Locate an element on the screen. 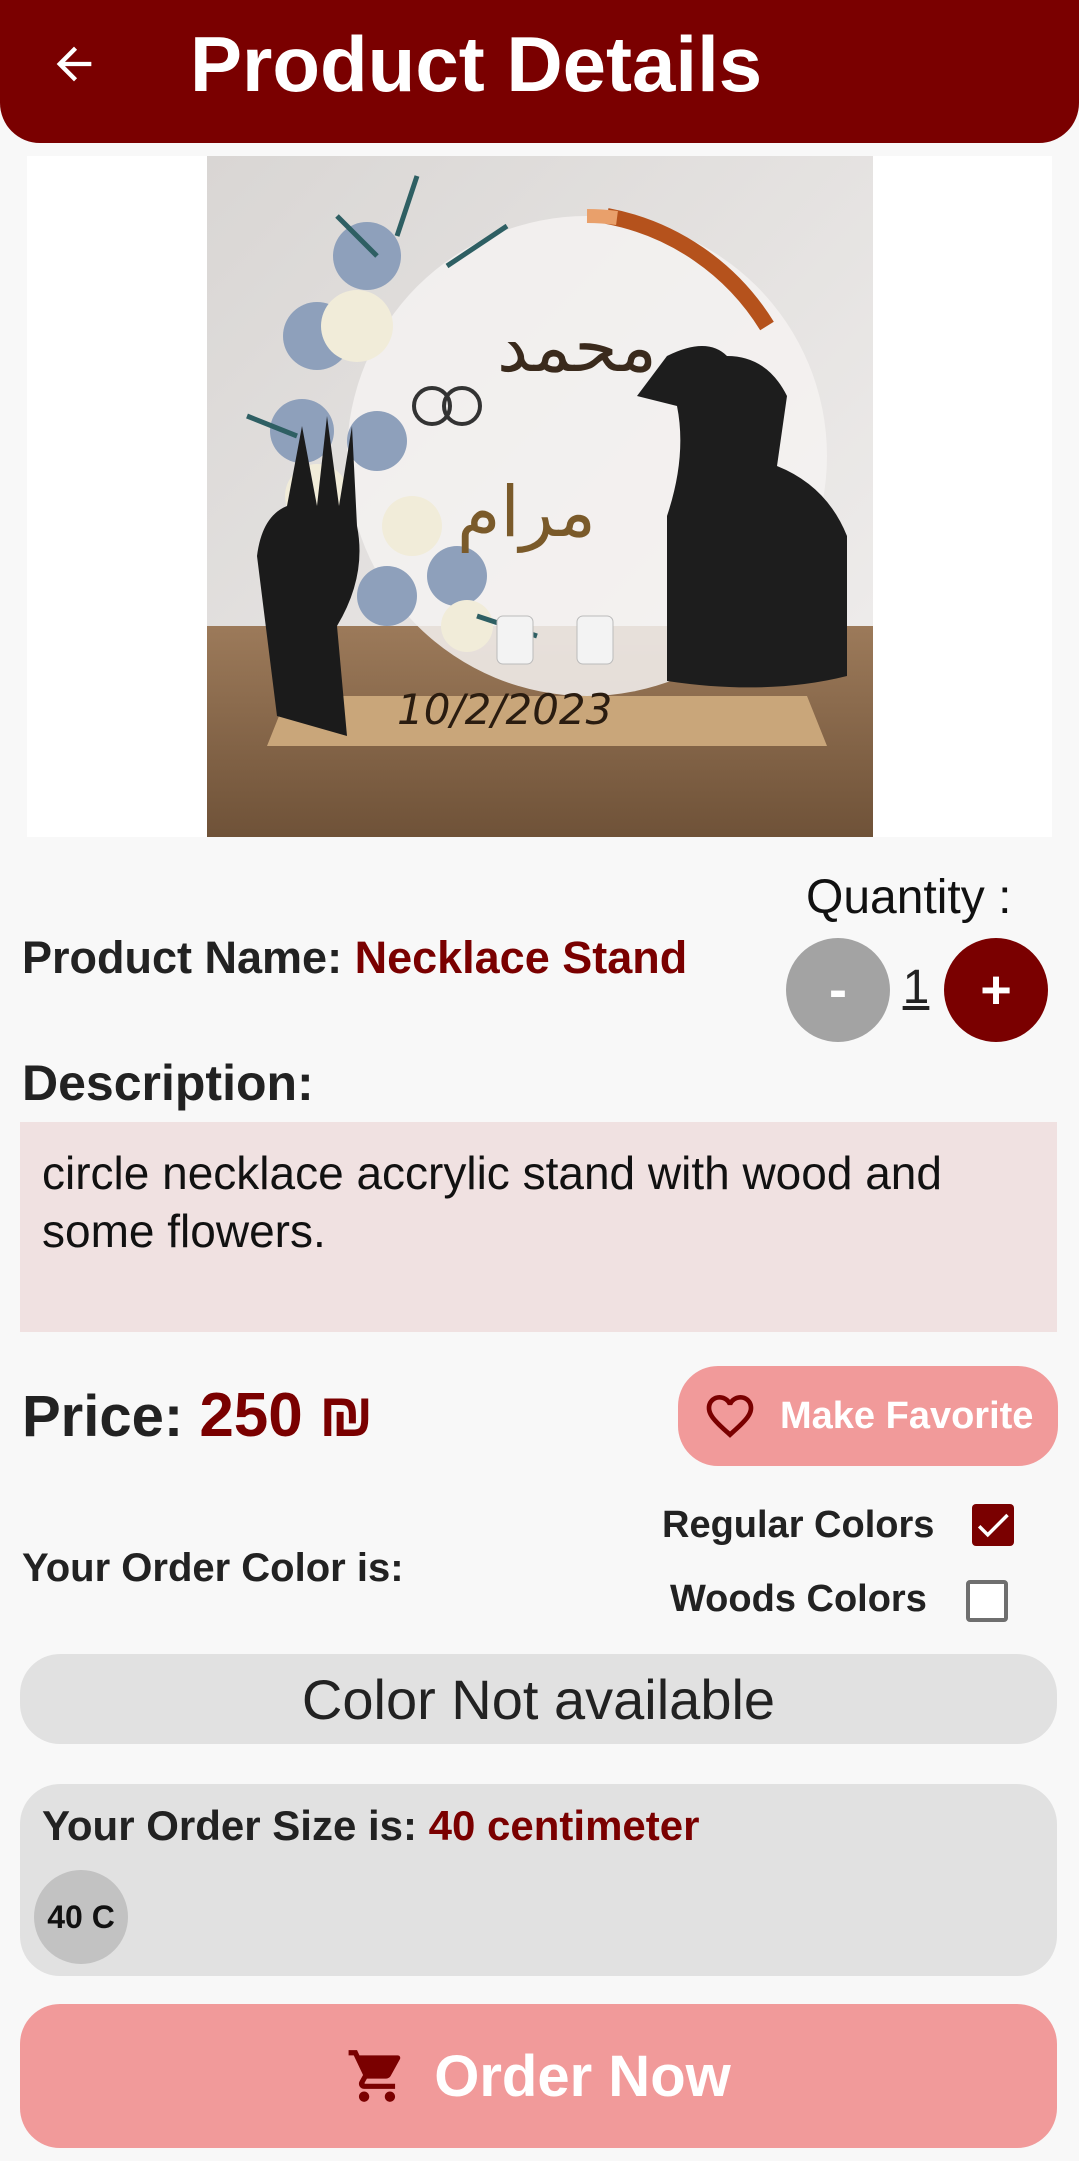 The width and height of the screenshot is (1079, 2161). quantity-increase-button: + is located at coordinates (996, 990).